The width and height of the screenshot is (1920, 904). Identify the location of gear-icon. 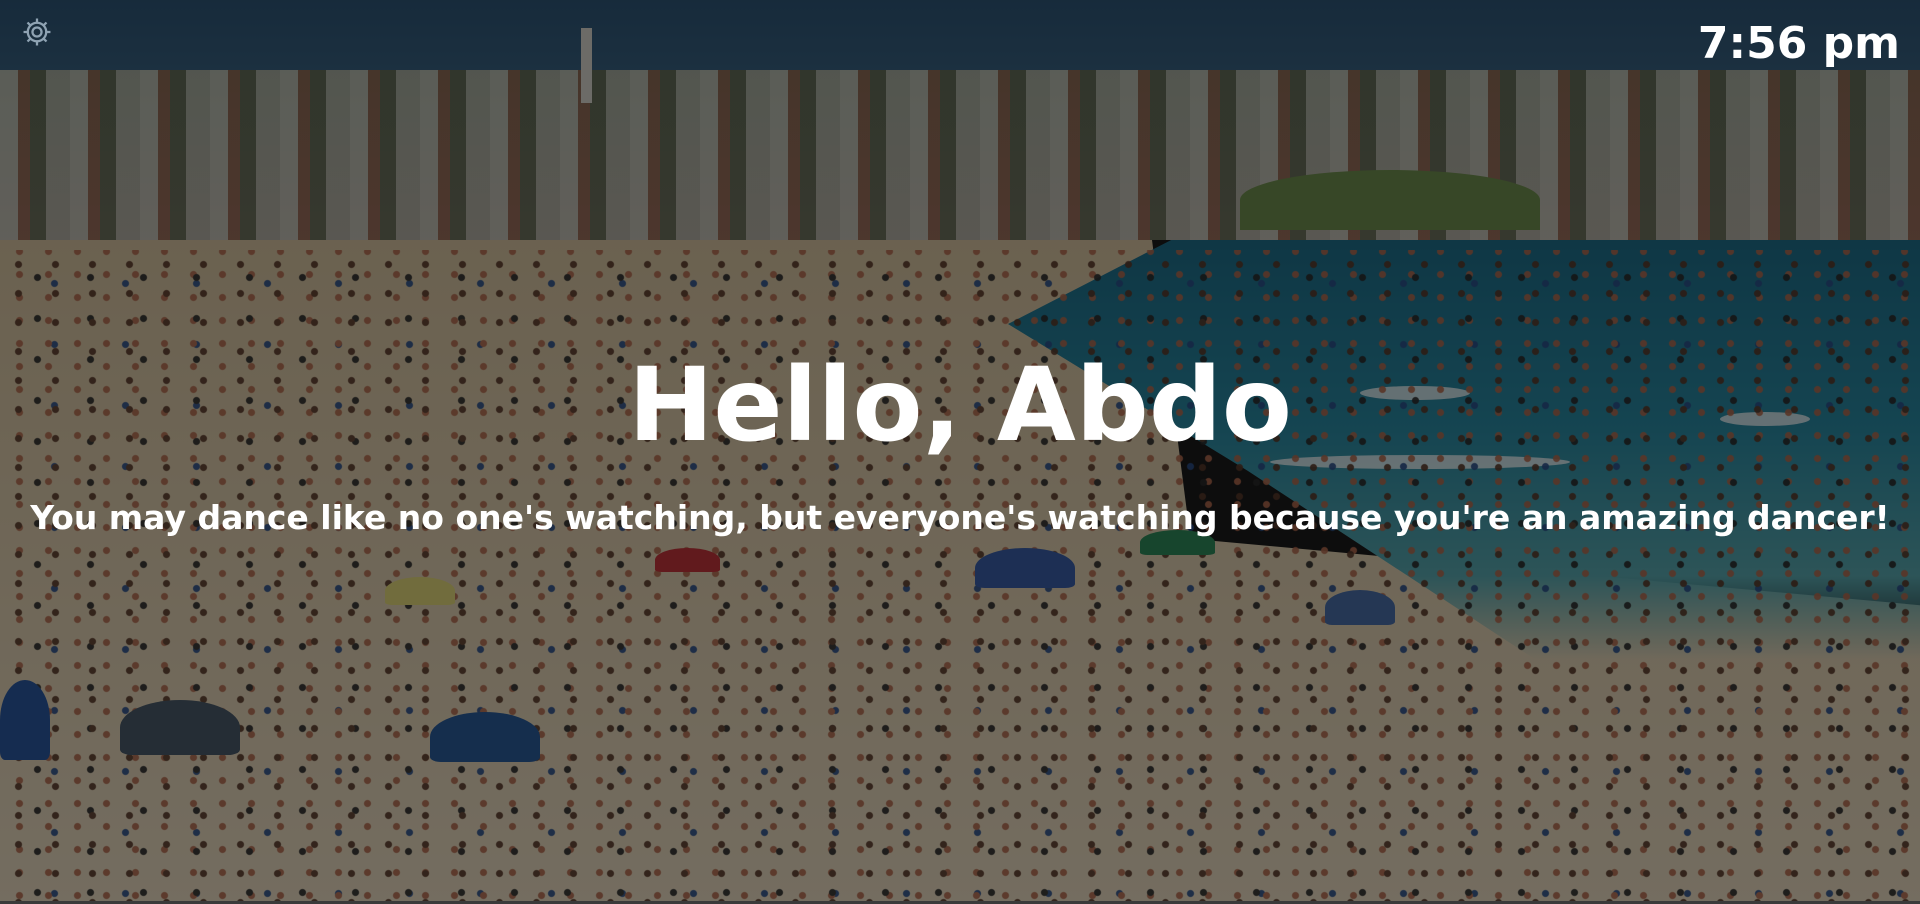
(37, 32).